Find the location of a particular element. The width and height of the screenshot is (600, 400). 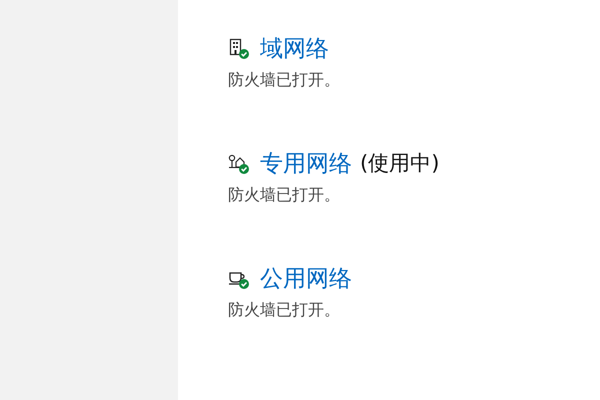

network-link: 公用网络 is located at coordinates (306, 278).